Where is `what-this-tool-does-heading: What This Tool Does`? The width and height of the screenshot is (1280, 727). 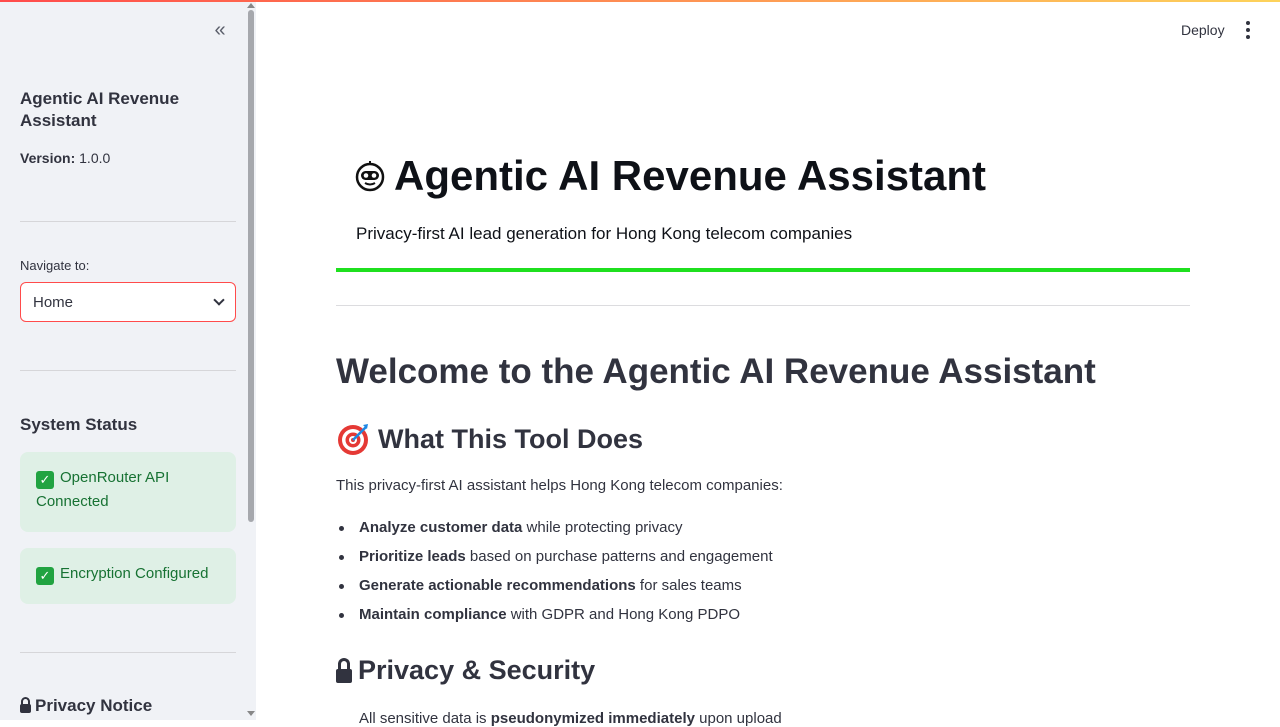 what-this-tool-does-heading: What This Tool Does is located at coordinates (489, 439).